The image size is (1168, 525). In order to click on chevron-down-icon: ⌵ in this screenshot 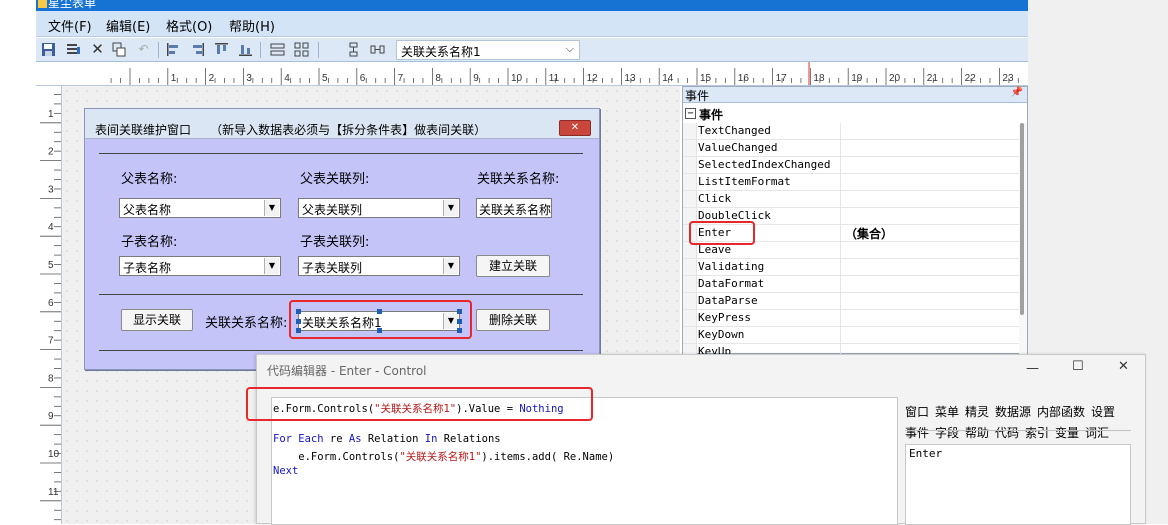, I will do `click(569, 48)`.